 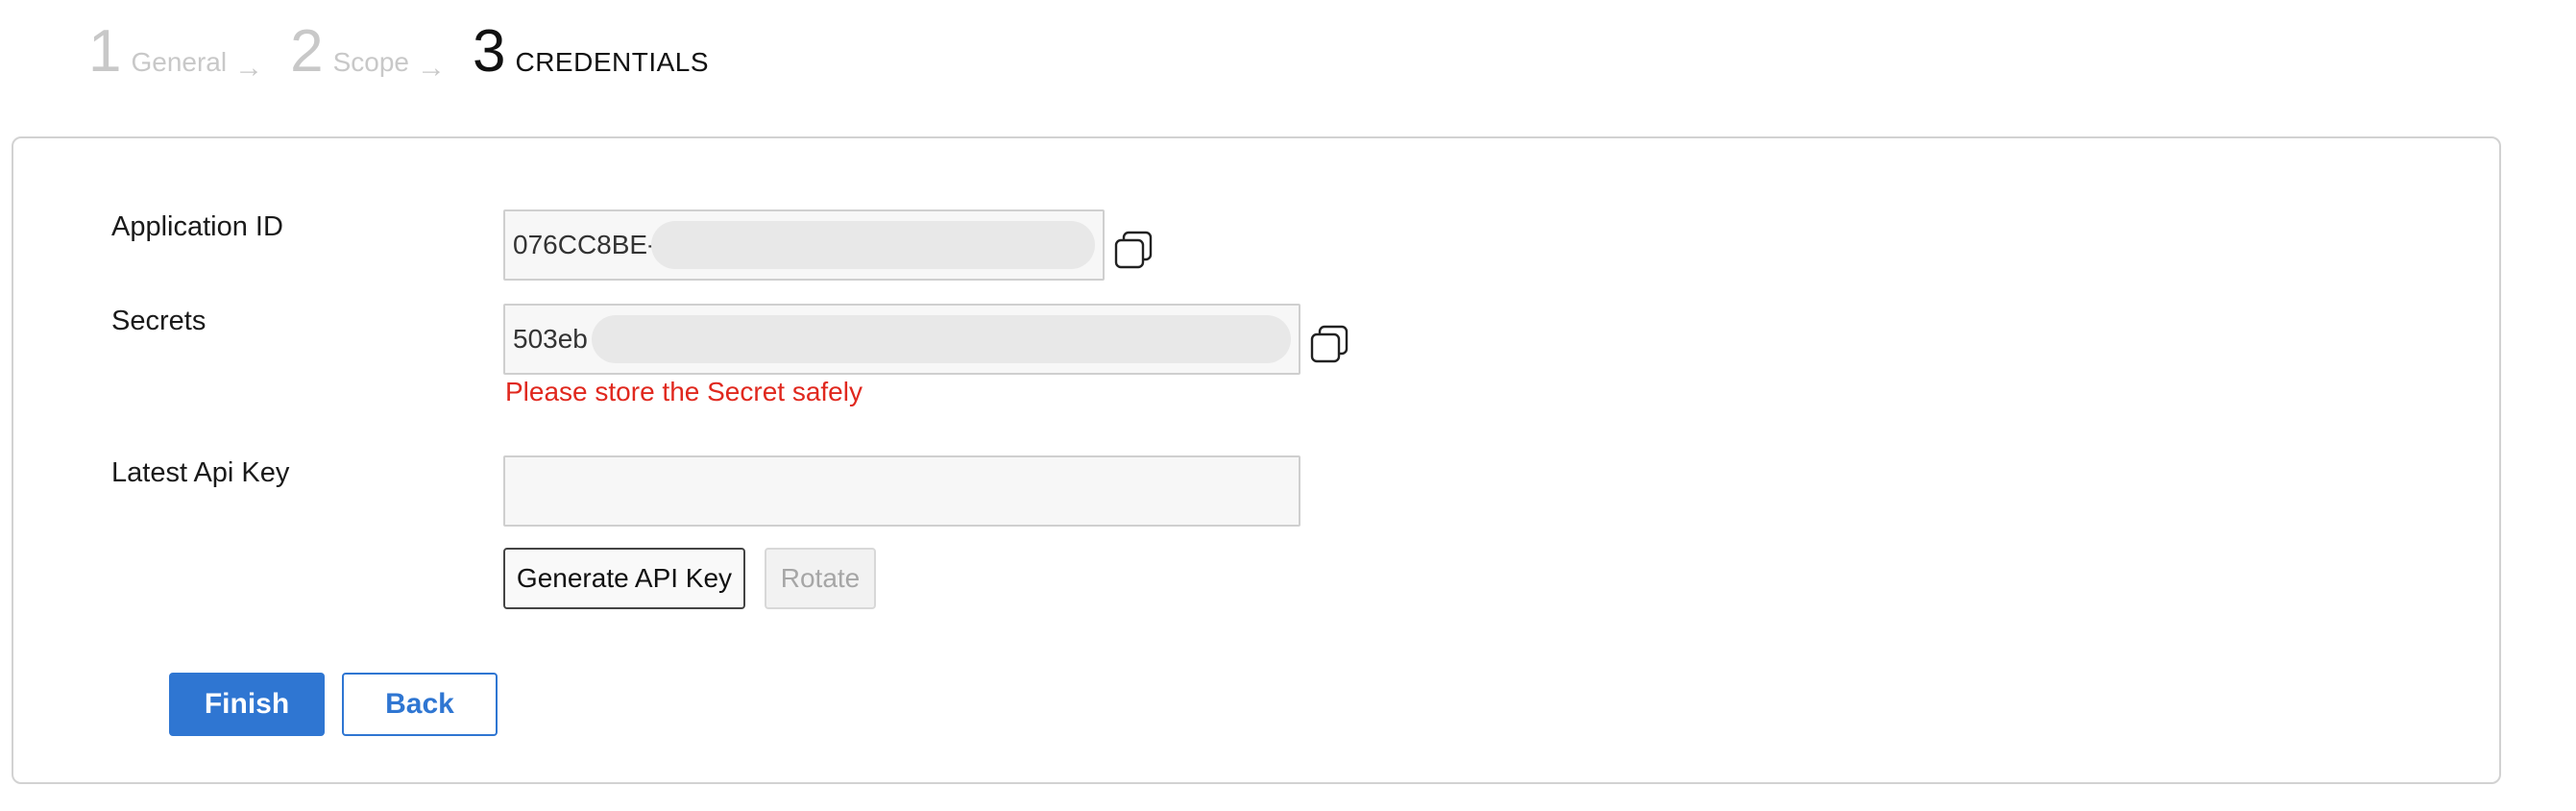 What do you see at coordinates (420, 704) in the screenshot?
I see `back-button: Back` at bounding box center [420, 704].